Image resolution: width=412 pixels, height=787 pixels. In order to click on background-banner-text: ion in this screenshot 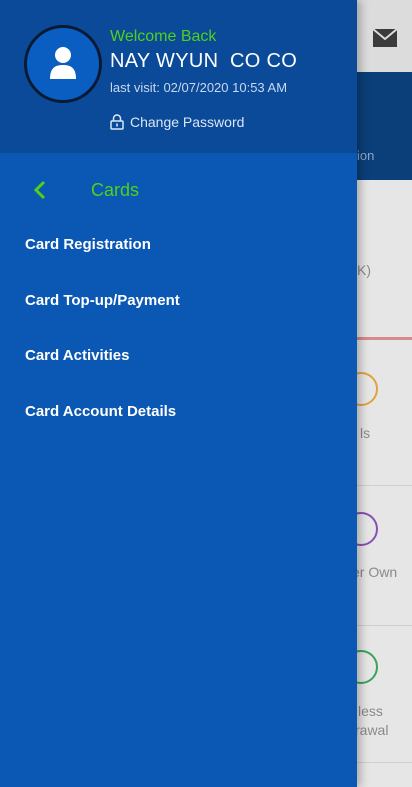, I will do `click(366, 155)`.